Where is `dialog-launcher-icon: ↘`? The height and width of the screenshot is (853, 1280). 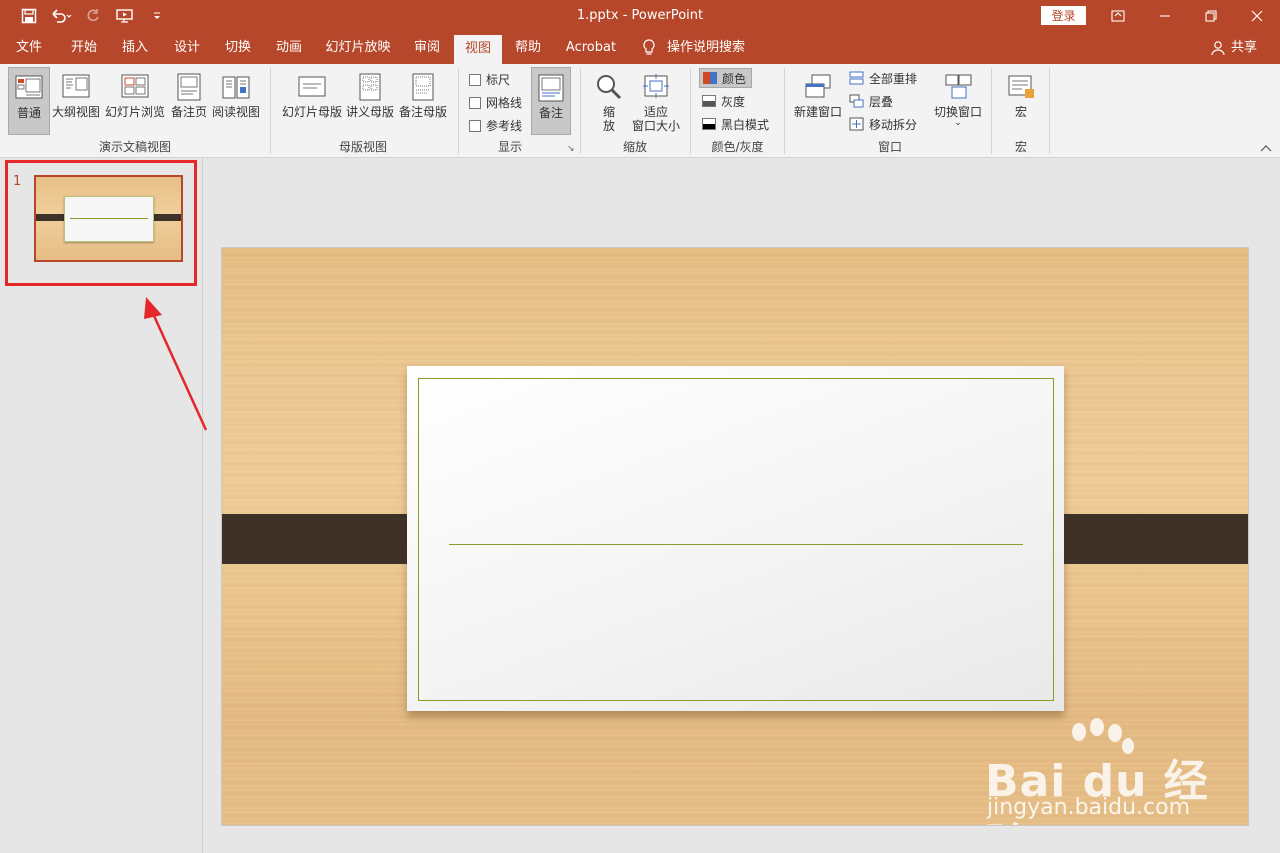 dialog-launcher-icon: ↘ is located at coordinates (571, 149).